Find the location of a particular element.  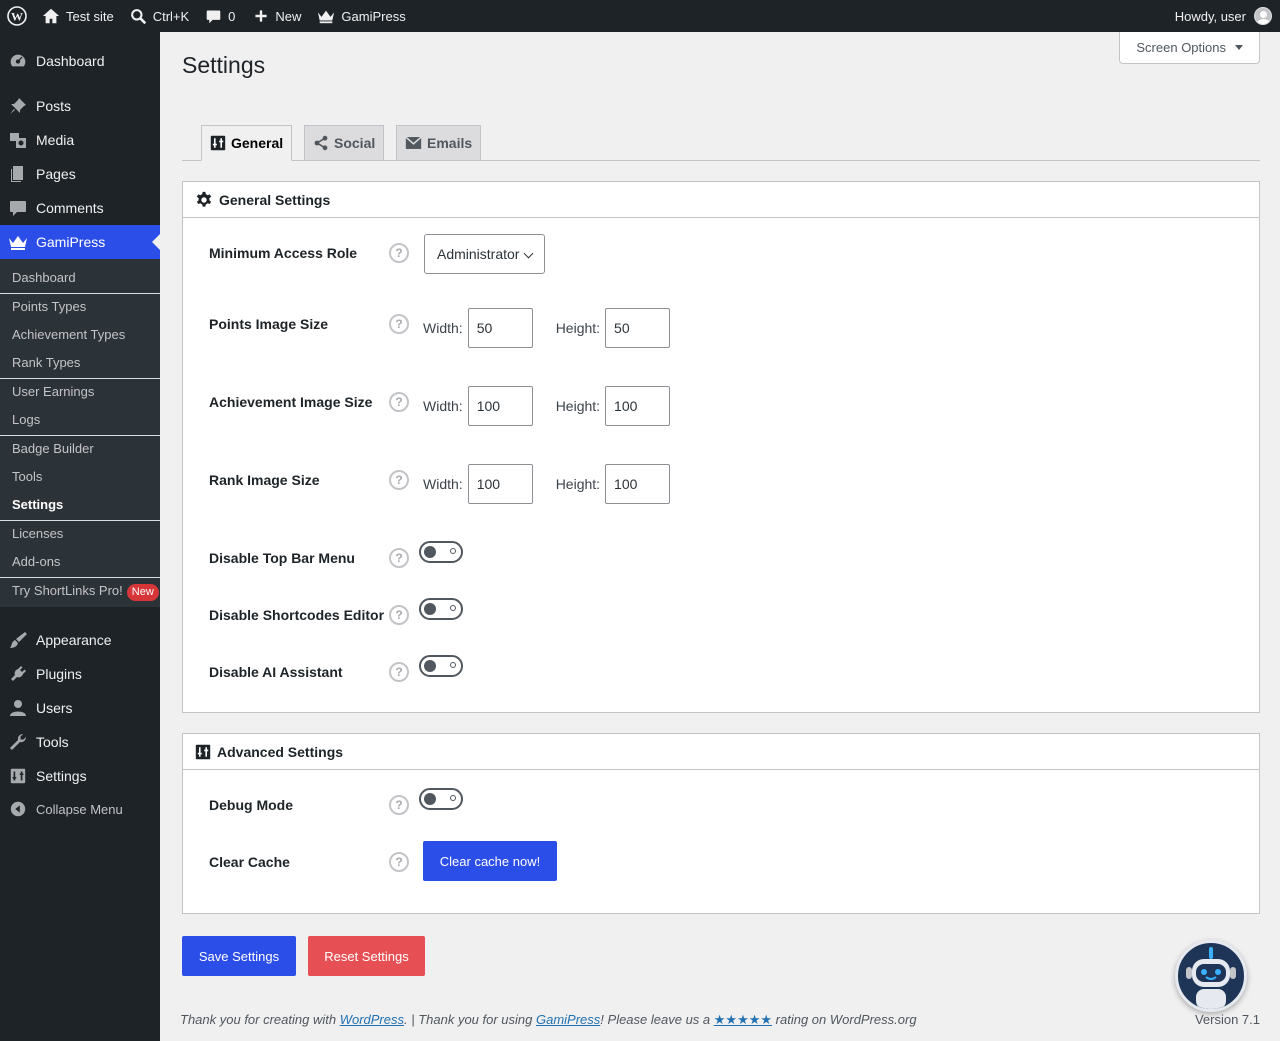

search-icon is located at coordinates (138, 16).